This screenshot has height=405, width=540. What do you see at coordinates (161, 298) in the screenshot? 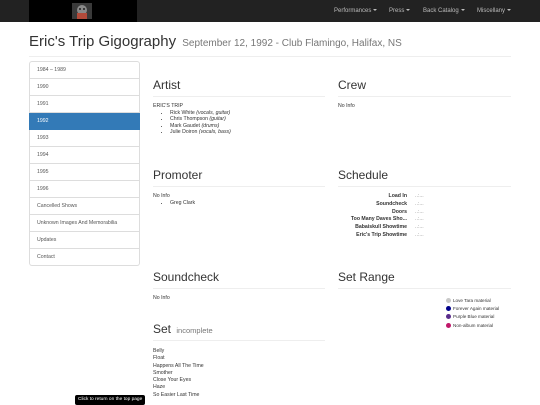
I see `soundcheck-text: No Info` at bounding box center [161, 298].